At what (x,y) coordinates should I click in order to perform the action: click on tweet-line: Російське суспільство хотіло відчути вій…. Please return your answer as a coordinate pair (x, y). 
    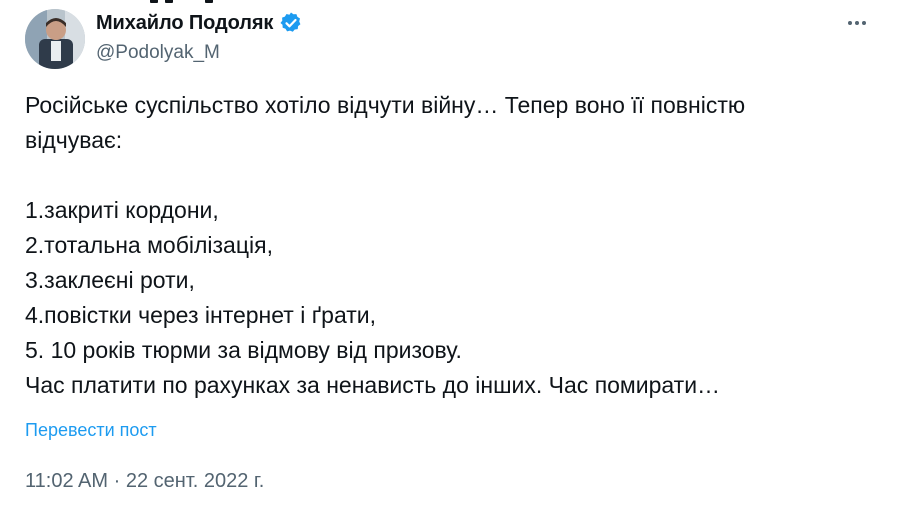
    Looking at the image, I should click on (385, 105).